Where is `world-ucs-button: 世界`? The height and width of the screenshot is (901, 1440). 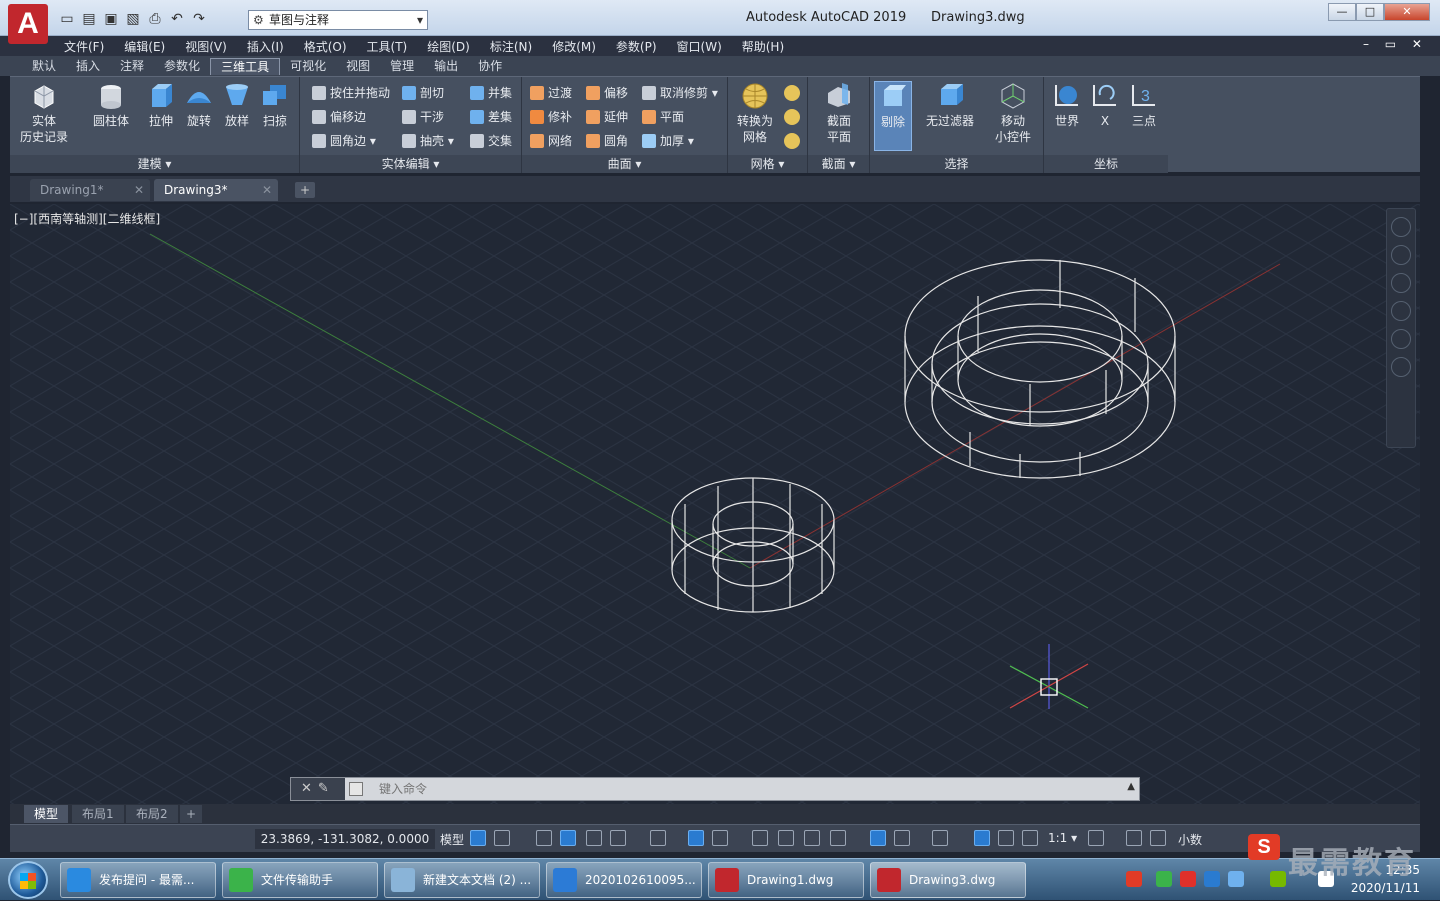
world-ucs-button: 世界 is located at coordinates (1067, 105).